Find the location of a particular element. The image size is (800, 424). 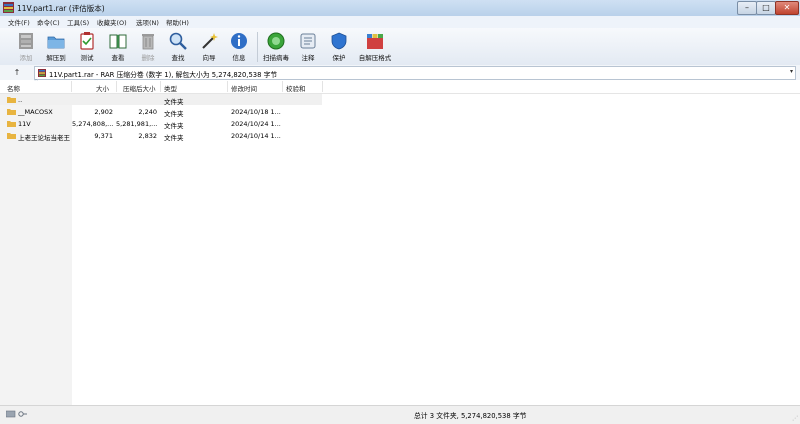

wizard-wand-icon is located at coordinates (210, 41).